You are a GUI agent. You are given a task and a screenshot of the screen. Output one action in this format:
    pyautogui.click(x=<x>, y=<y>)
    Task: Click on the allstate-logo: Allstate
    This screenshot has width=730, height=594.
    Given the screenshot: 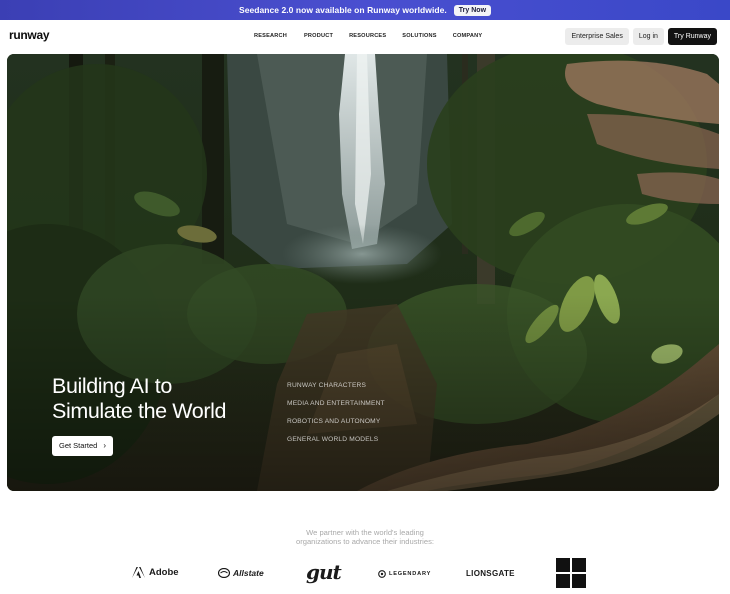 What is the action you would take?
    pyautogui.click(x=241, y=573)
    